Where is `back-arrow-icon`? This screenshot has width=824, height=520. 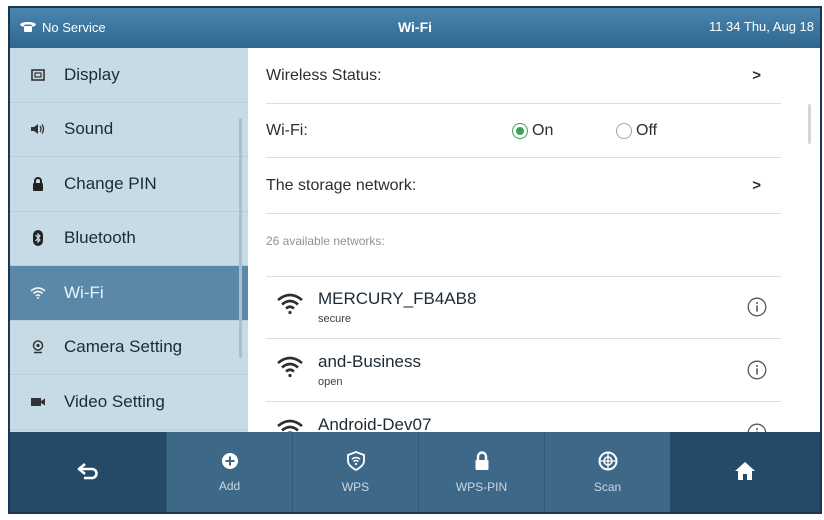
back-arrow-icon is located at coordinates (88, 472).